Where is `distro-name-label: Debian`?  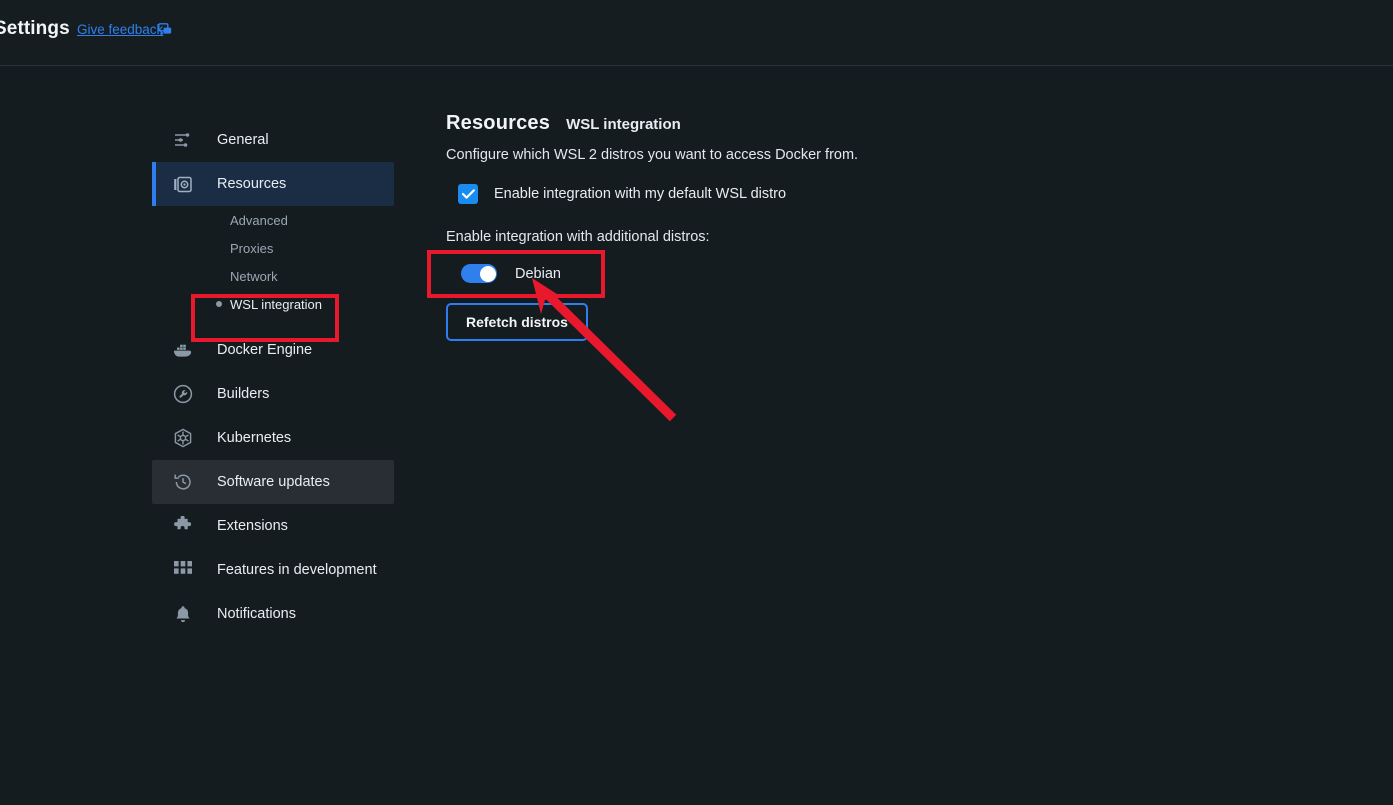 distro-name-label: Debian is located at coordinates (538, 273).